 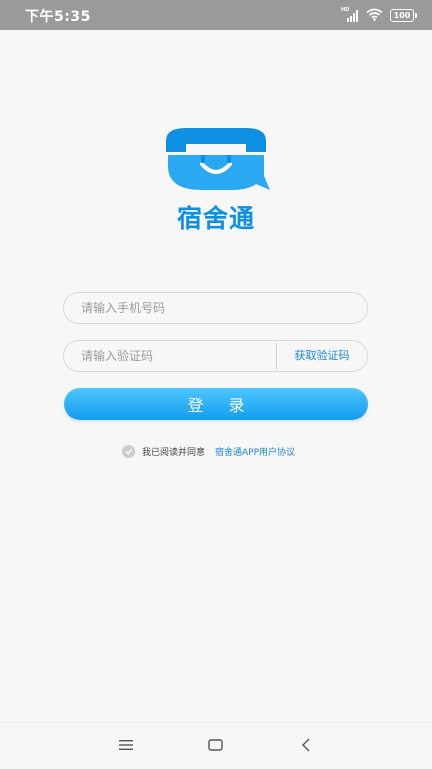 I want to click on network-type-label: HD, so click(x=345, y=10).